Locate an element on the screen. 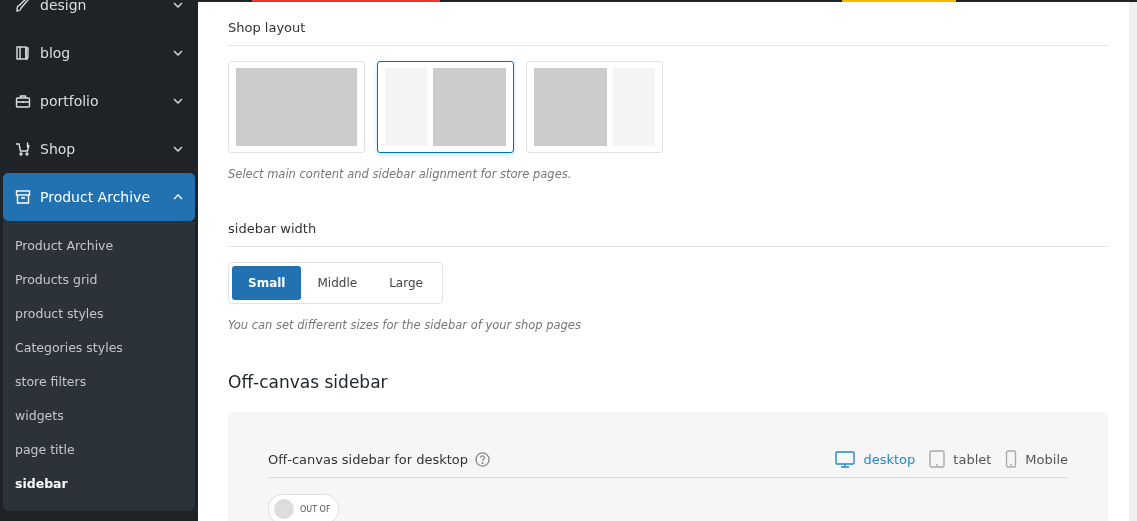 The image size is (1137, 521). help-icon is located at coordinates (482, 459).